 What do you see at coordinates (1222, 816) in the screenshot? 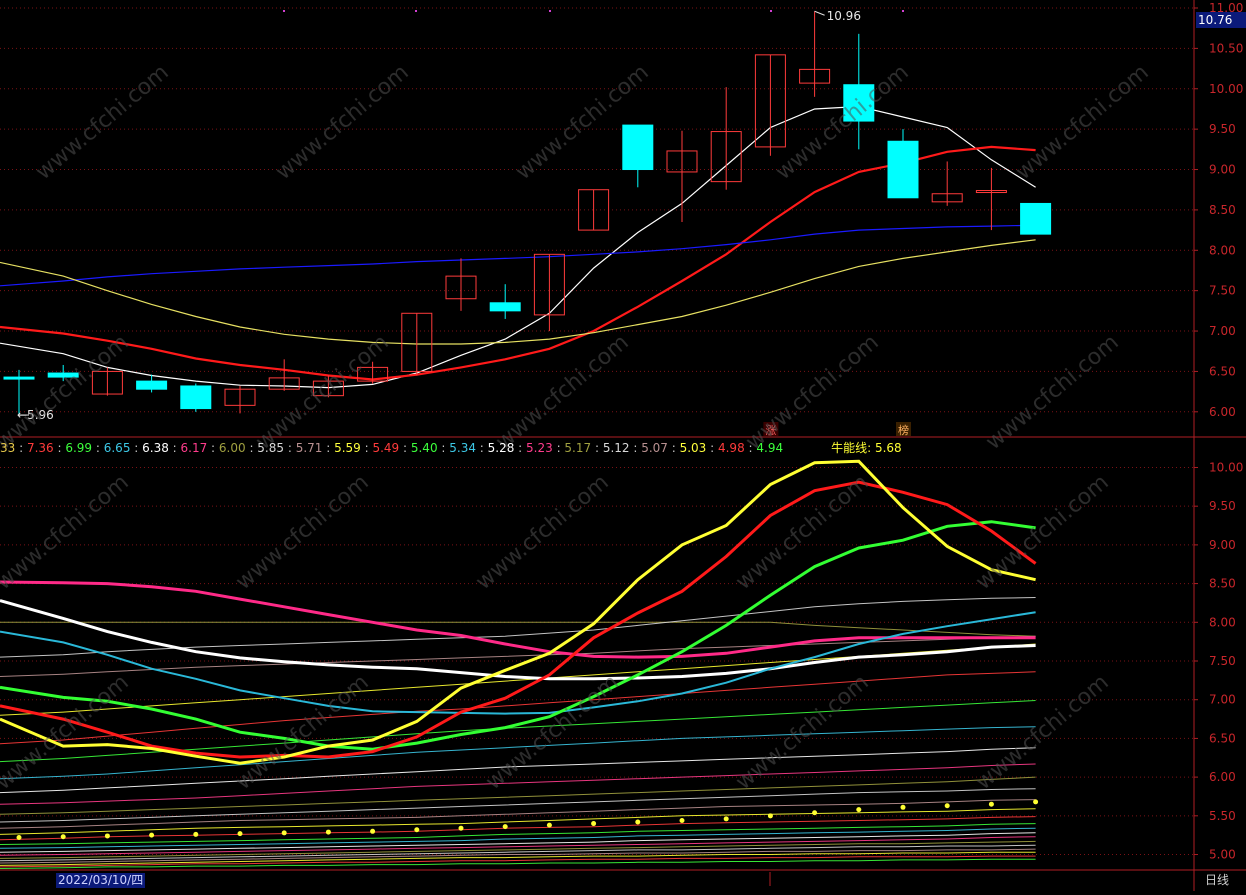
I see `indicator-tick-label: 5.50` at bounding box center [1222, 816].